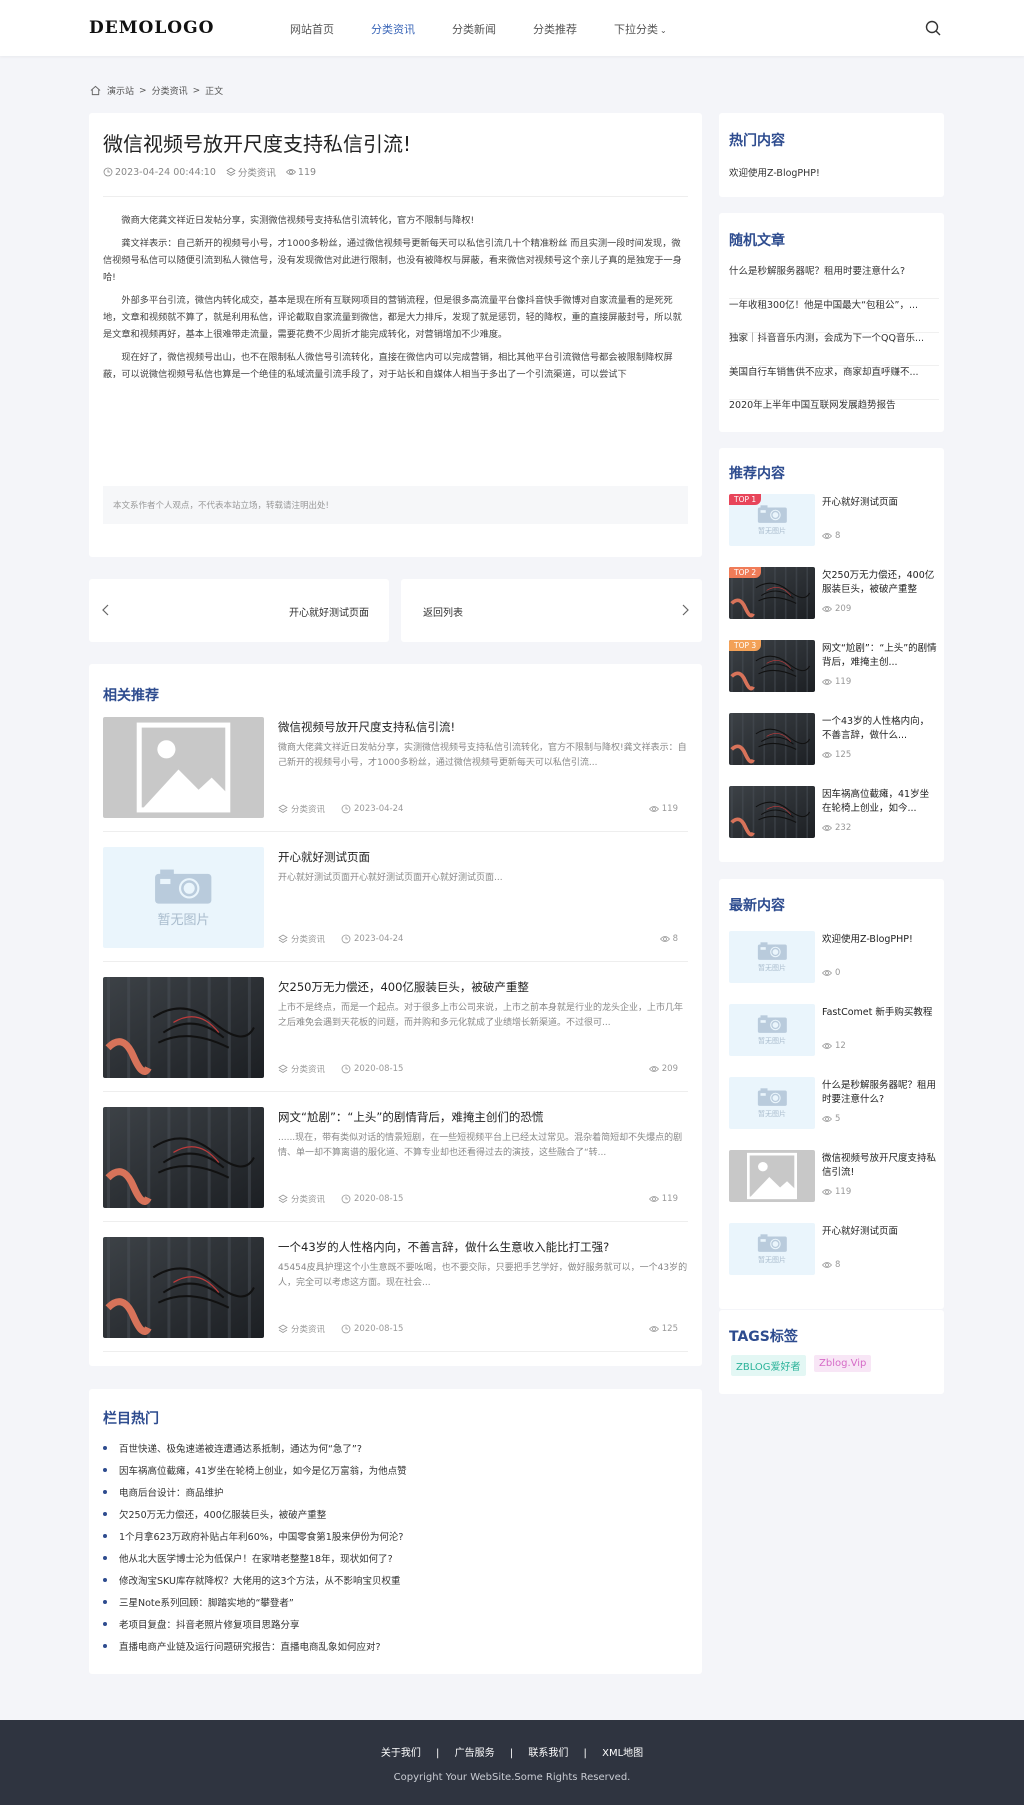 The image size is (1024, 1805). What do you see at coordinates (346, 939) in the screenshot?
I see `clock-icon` at bounding box center [346, 939].